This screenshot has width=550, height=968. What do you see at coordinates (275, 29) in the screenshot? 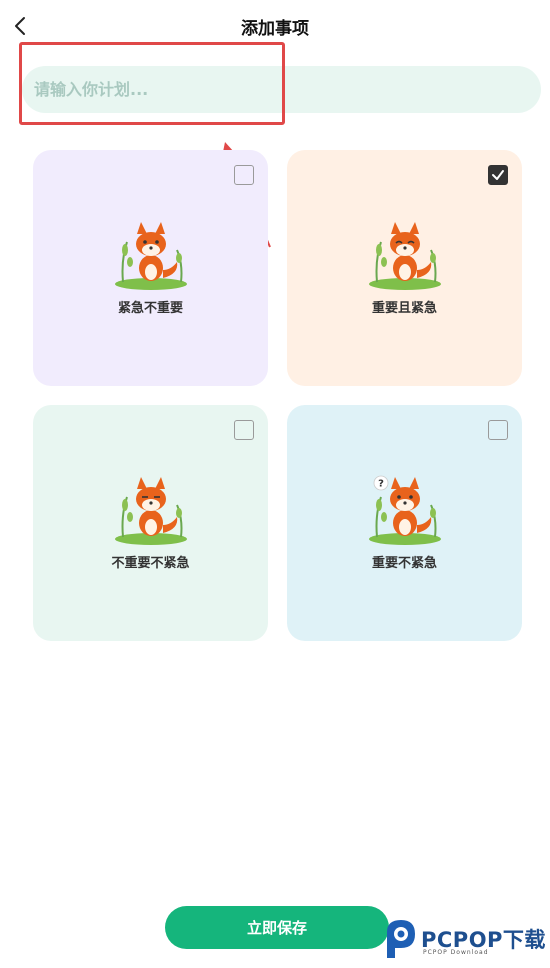
I see `page-title: 添加事项` at bounding box center [275, 29].